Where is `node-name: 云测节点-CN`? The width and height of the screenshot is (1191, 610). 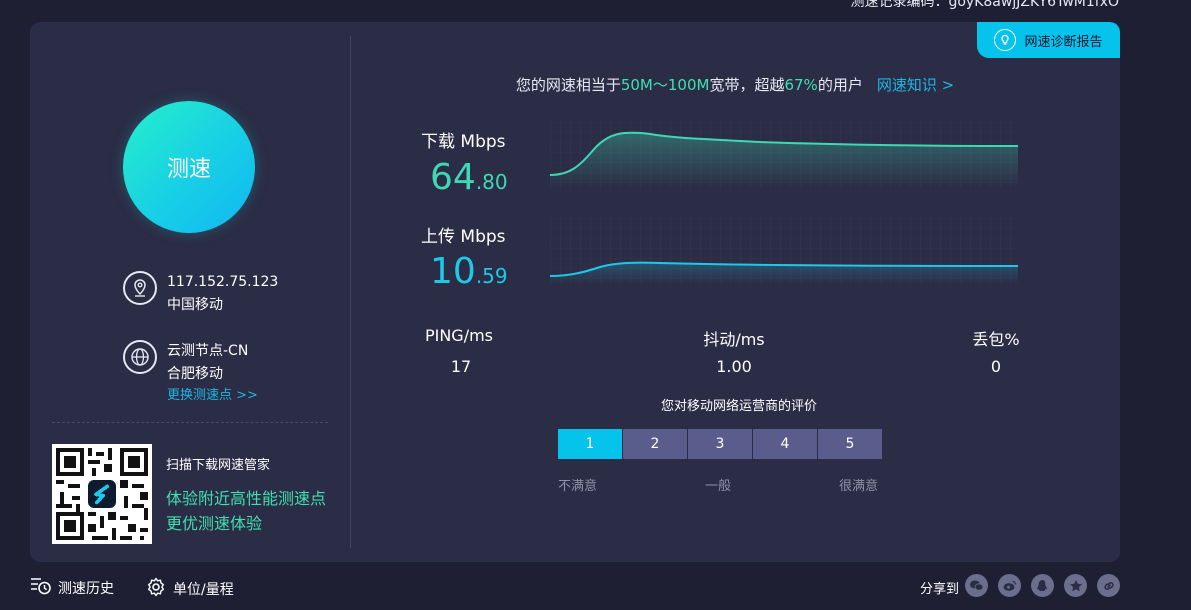 node-name: 云测节点-CN is located at coordinates (208, 351).